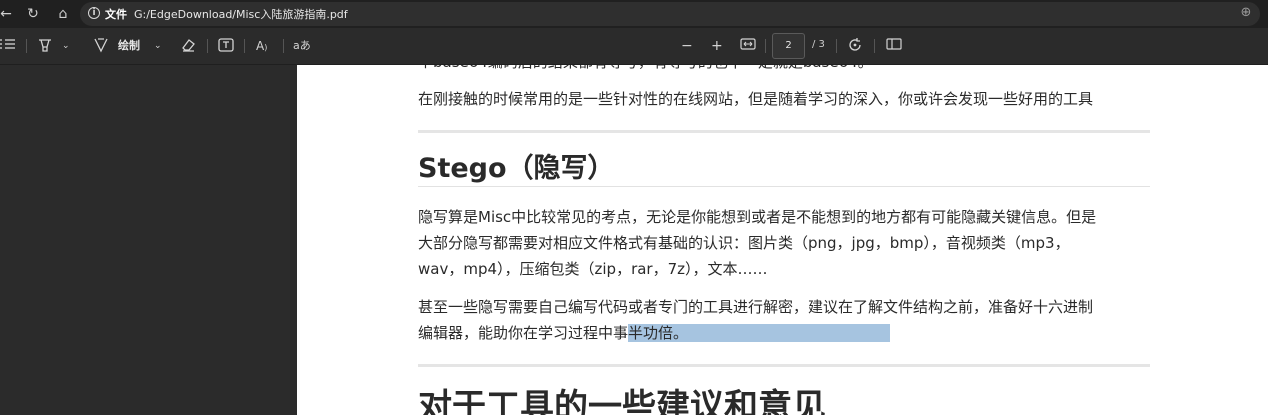 The image size is (1268, 415). I want to click on zoom-out-label: −, so click(687, 46).